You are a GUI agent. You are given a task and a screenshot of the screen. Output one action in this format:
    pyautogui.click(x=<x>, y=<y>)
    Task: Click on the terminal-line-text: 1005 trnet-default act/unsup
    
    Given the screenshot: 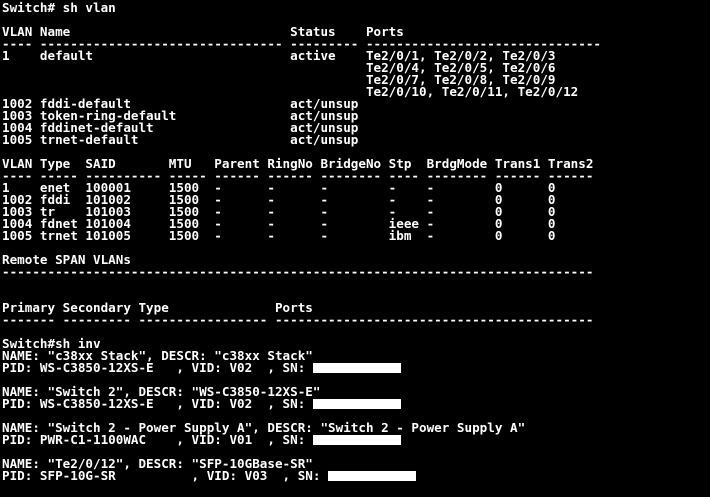 What is the action you would take?
    pyautogui.click(x=180, y=139)
    